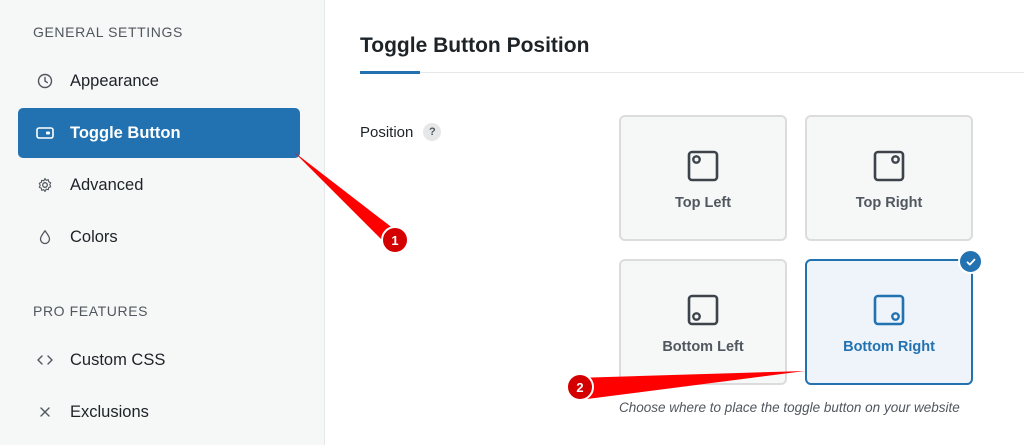 This screenshot has width=1024, height=445. Describe the element at coordinates (125, 132) in the screenshot. I see `sidebar-item-label: Toggle Button` at that location.